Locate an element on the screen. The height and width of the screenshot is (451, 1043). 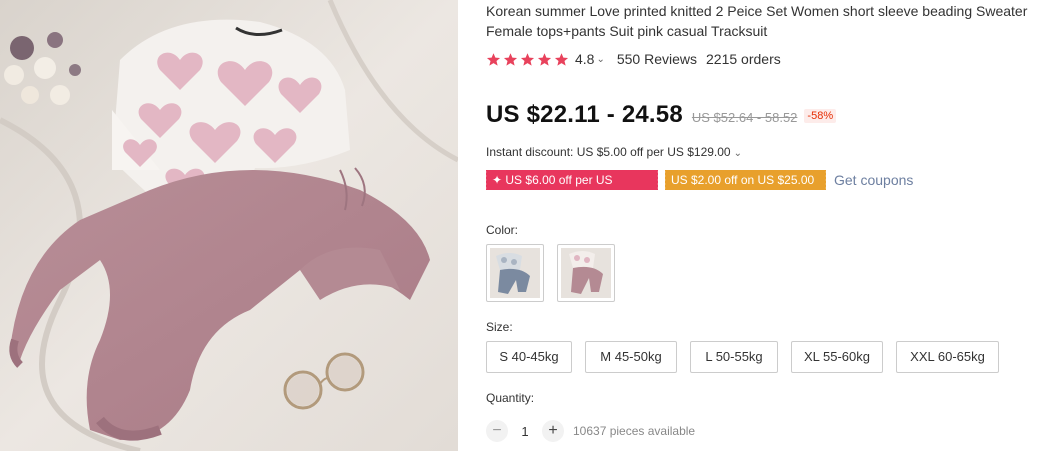
color-label: Color: is located at coordinates (502, 230).